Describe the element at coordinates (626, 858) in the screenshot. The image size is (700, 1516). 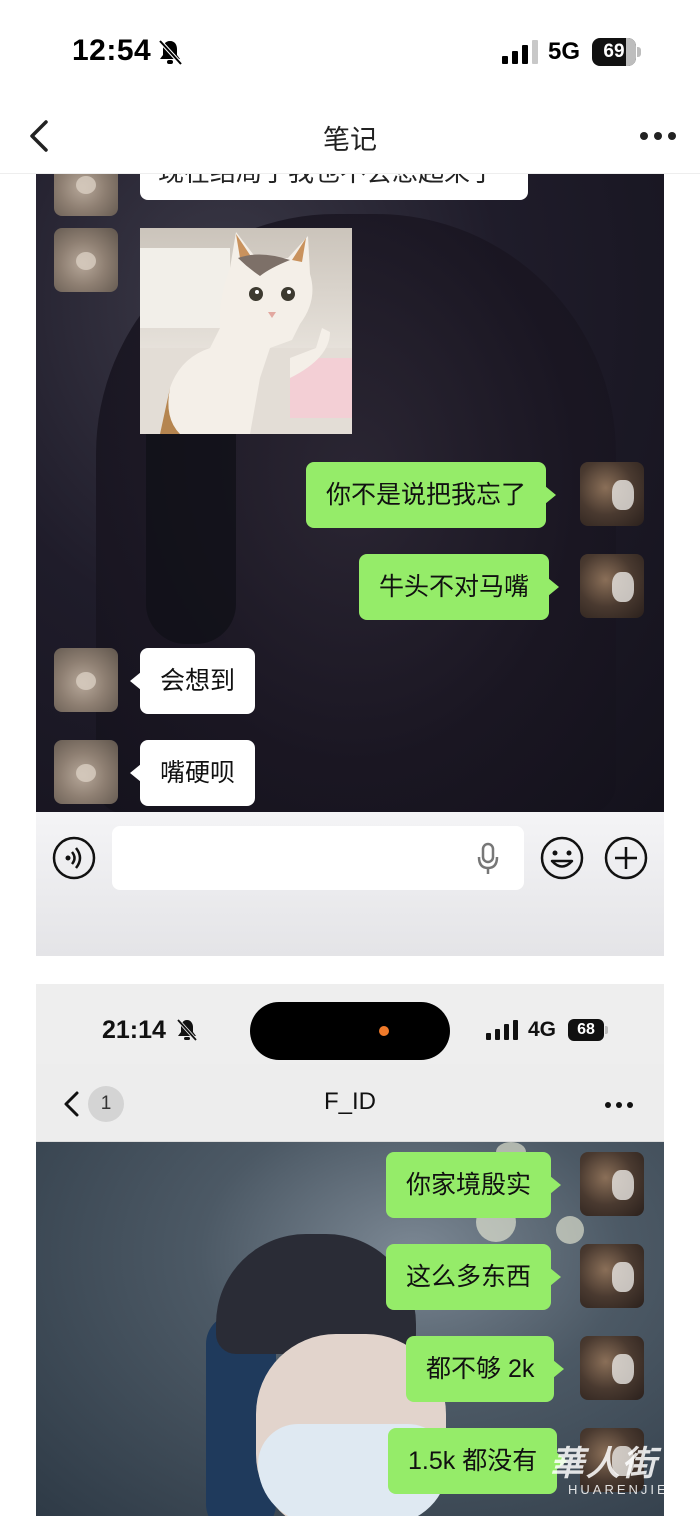
I see `plus-icon` at that location.